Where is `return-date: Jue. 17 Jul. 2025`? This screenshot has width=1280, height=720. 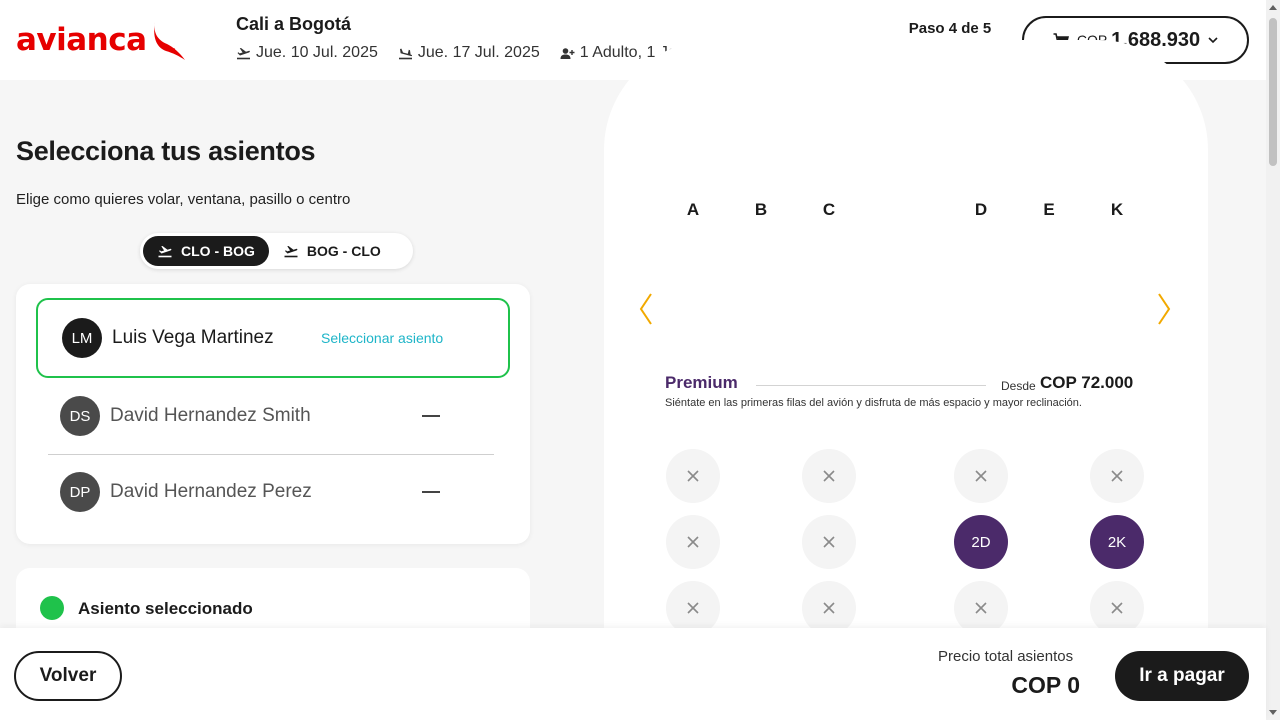
return-date: Jue. 17 Jul. 2025 is located at coordinates (478, 52).